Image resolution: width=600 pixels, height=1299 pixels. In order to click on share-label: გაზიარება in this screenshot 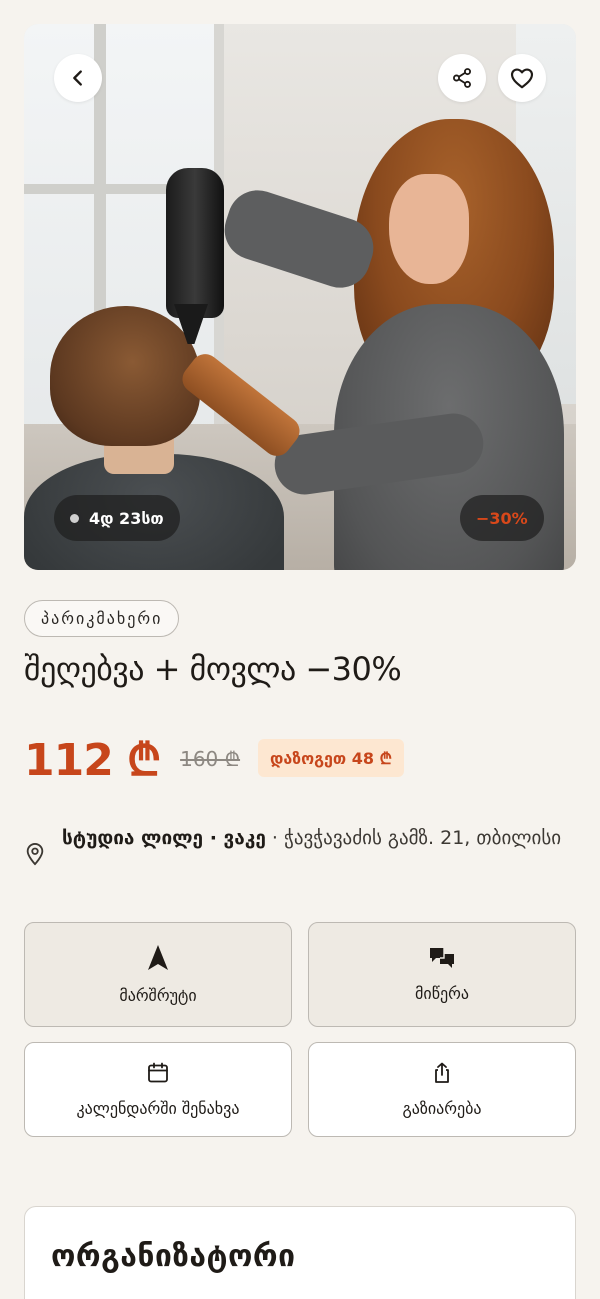, I will do `click(442, 1108)`.